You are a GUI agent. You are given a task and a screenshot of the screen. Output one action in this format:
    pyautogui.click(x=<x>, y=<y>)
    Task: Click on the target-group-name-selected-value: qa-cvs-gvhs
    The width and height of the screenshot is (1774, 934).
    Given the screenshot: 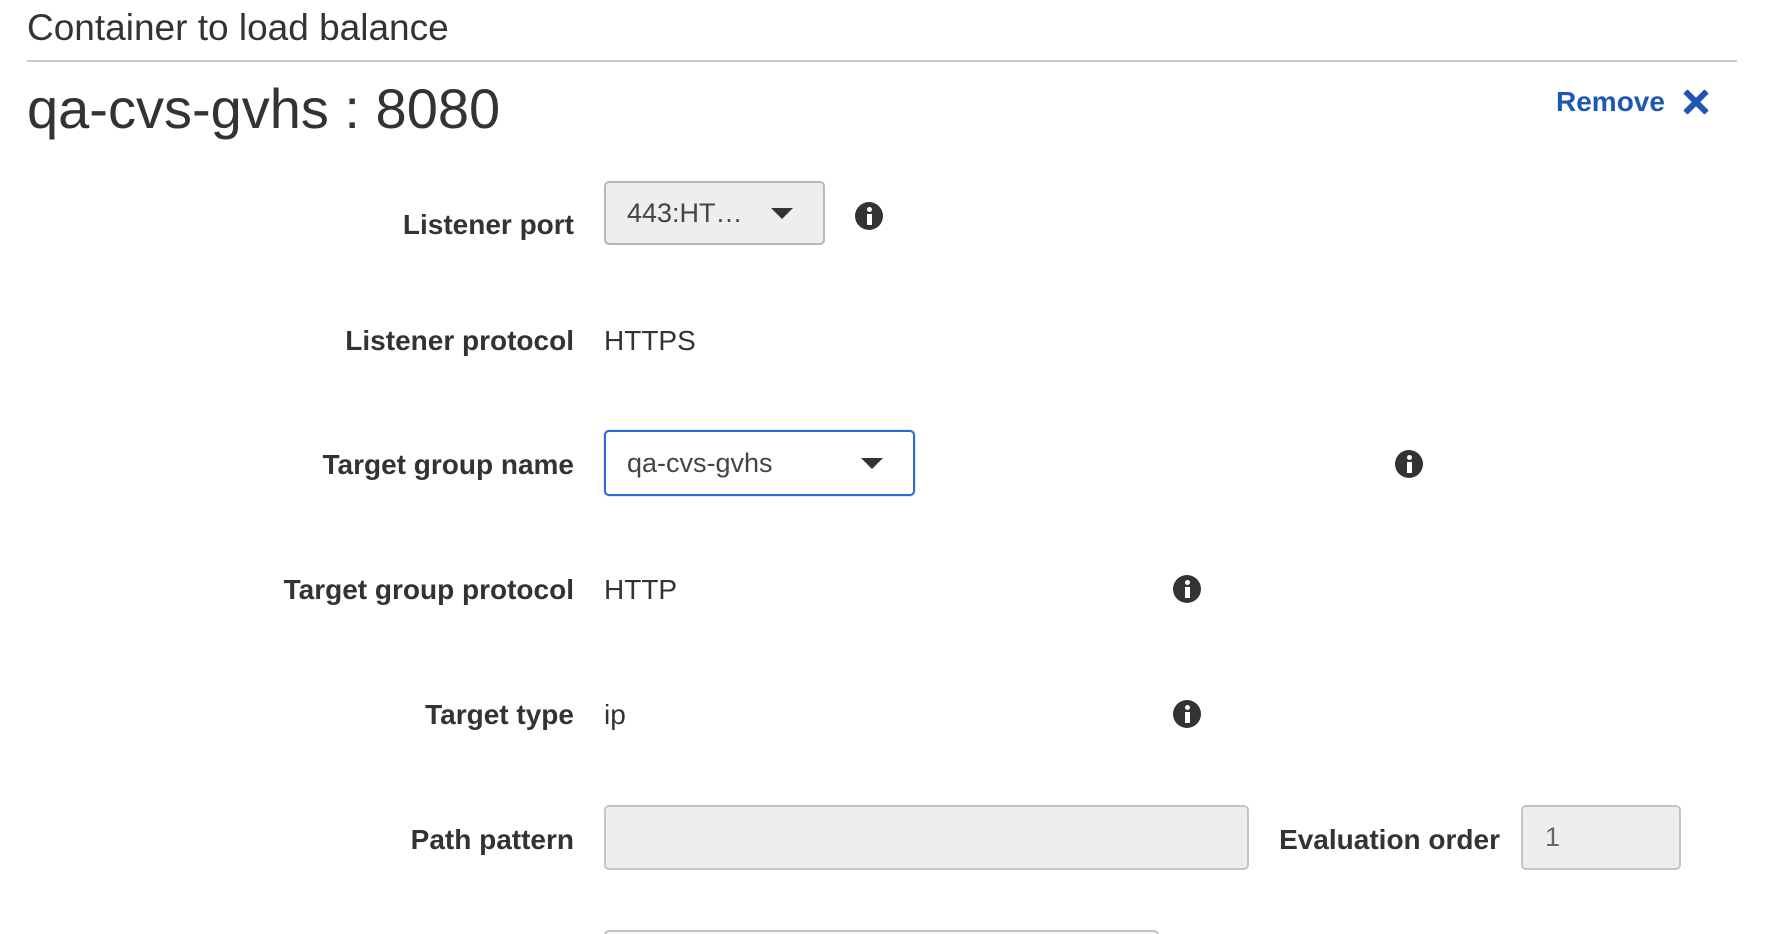 What is the action you would take?
    pyautogui.click(x=700, y=462)
    